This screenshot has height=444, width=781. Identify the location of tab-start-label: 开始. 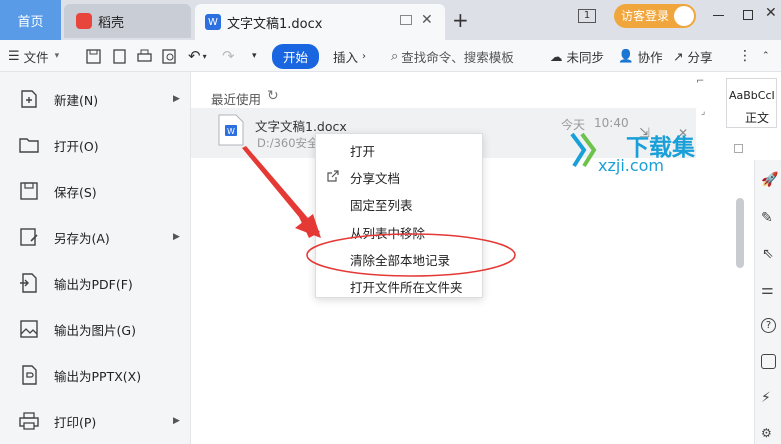
(296, 56).